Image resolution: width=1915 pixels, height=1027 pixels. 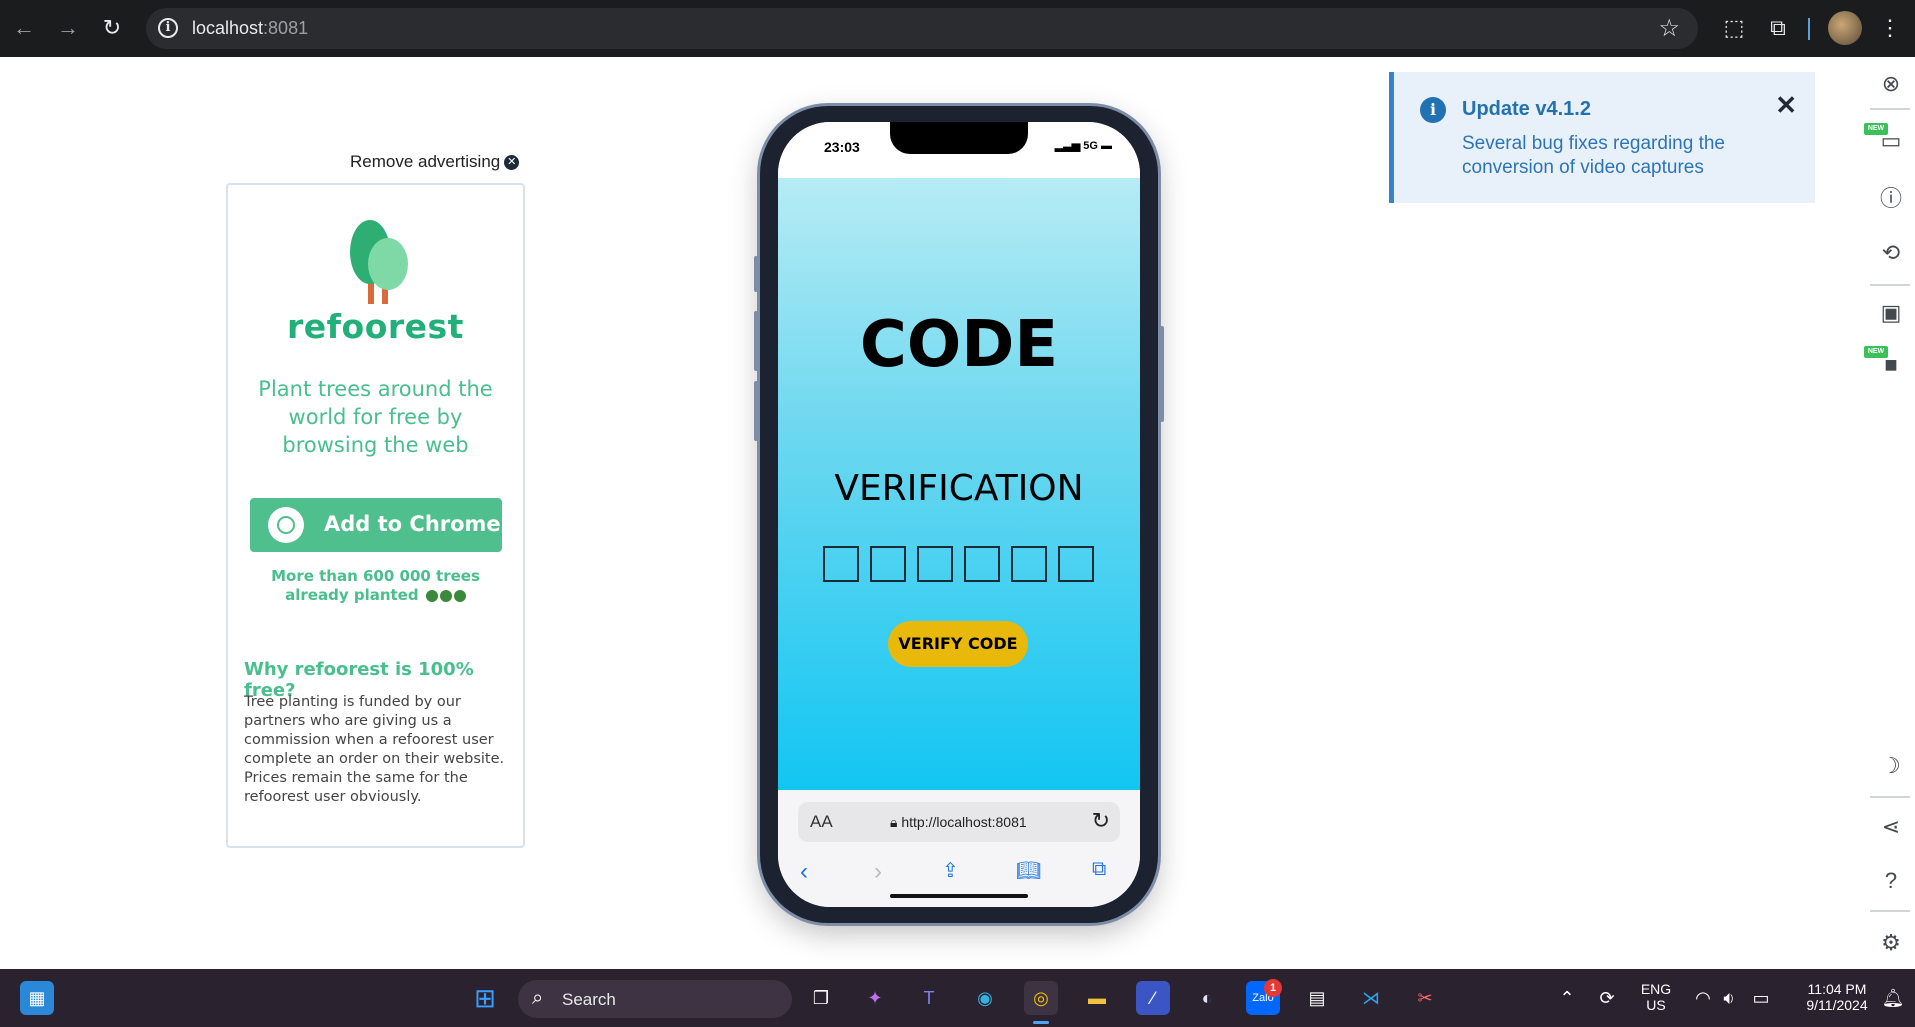 What do you see at coordinates (1273, 988) in the screenshot?
I see `notification-badge: 1` at bounding box center [1273, 988].